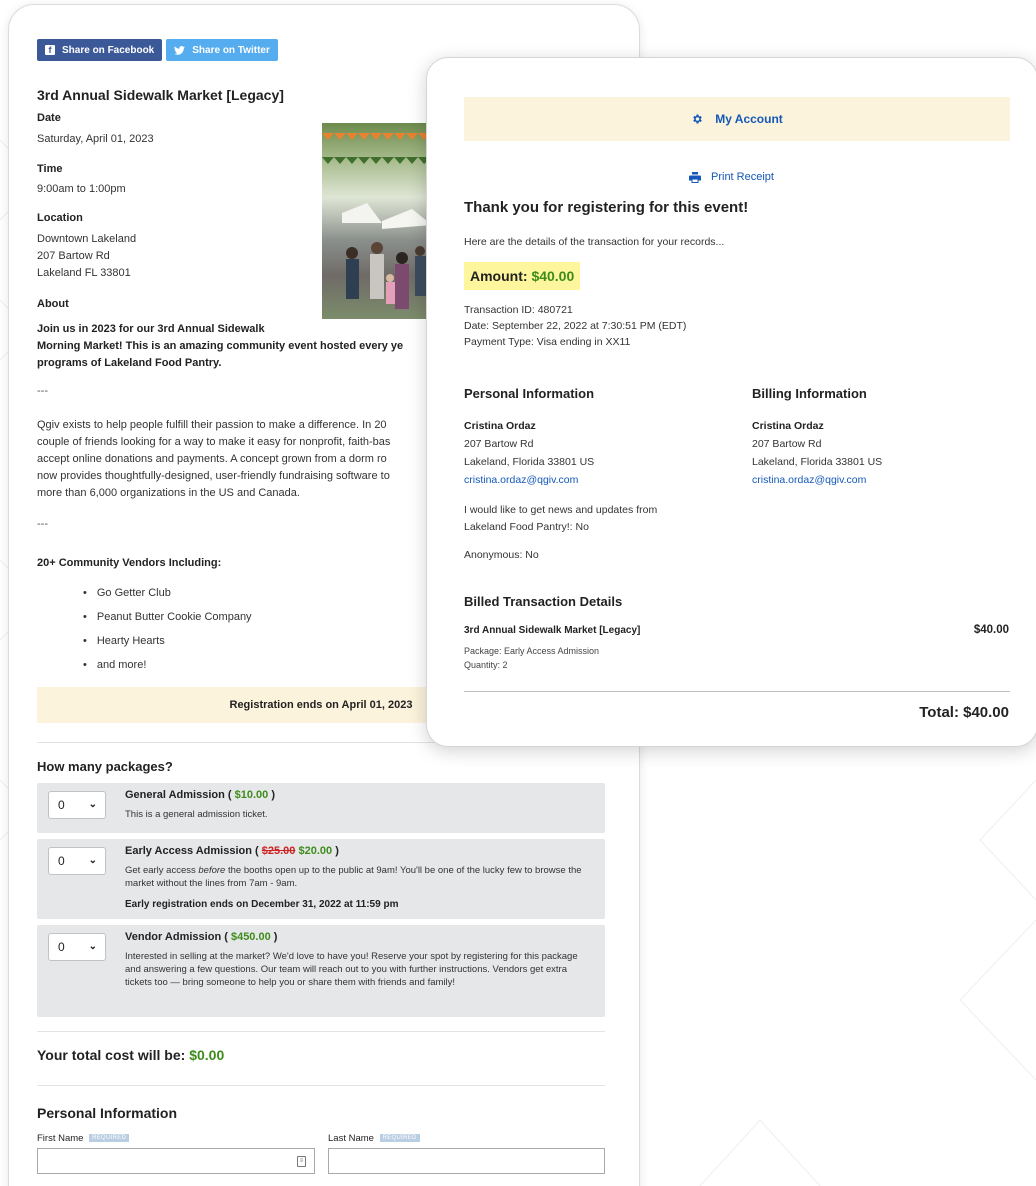  Describe the element at coordinates (387, 256) in the screenshot. I see `crowd-illustration` at that location.